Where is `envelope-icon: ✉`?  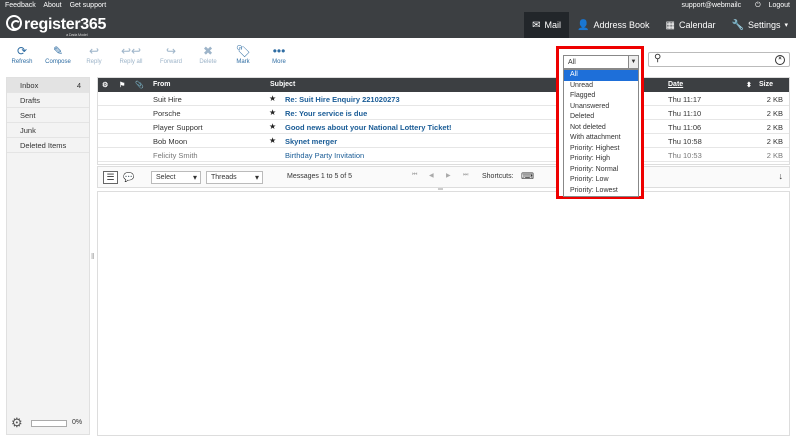 envelope-icon: ✉ is located at coordinates (536, 25).